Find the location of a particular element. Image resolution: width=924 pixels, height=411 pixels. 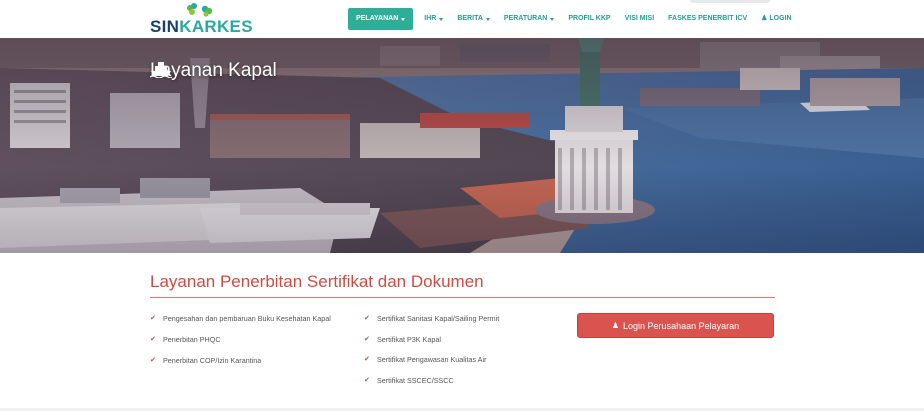

nav-visi-misi-label: VISI MISI is located at coordinates (639, 18).